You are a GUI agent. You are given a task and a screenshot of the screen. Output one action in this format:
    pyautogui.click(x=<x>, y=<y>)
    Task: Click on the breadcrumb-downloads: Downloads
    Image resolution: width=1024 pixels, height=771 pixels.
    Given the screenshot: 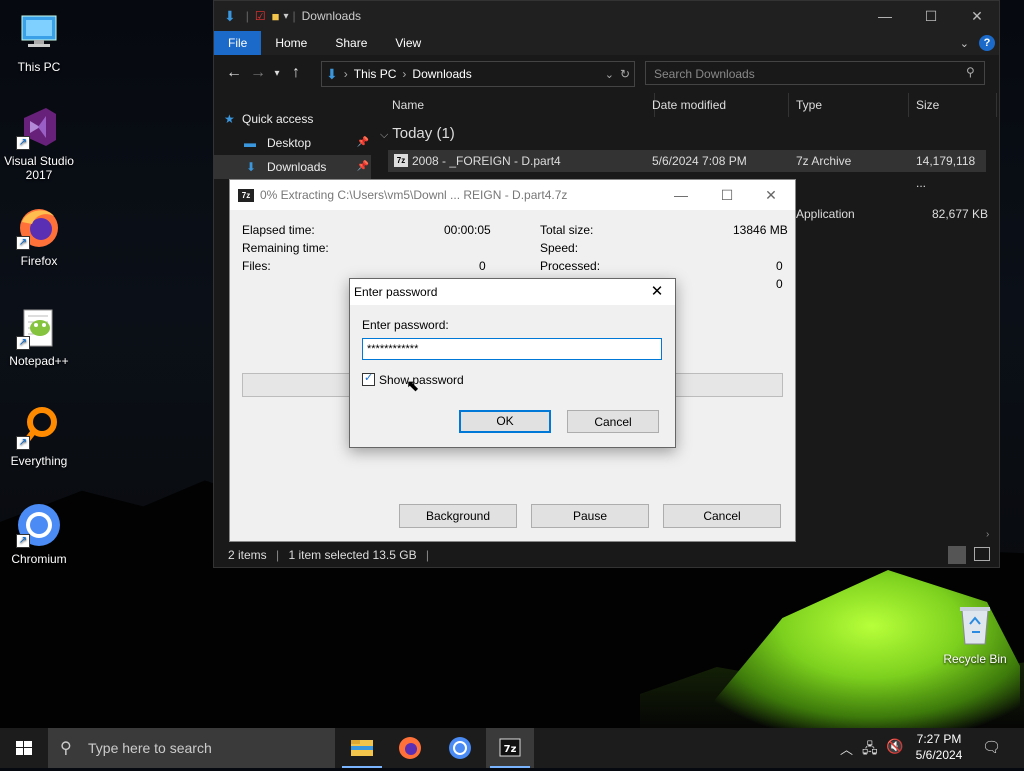 What is the action you would take?
    pyautogui.click(x=441, y=74)
    